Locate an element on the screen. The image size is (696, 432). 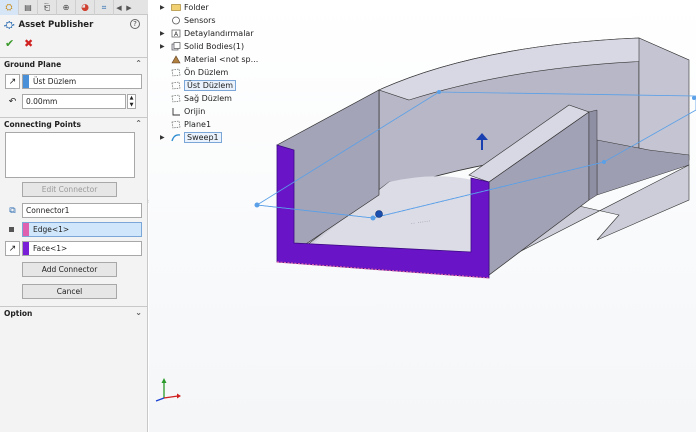
offset-value: 0.00mm is located at coordinates (42, 101).